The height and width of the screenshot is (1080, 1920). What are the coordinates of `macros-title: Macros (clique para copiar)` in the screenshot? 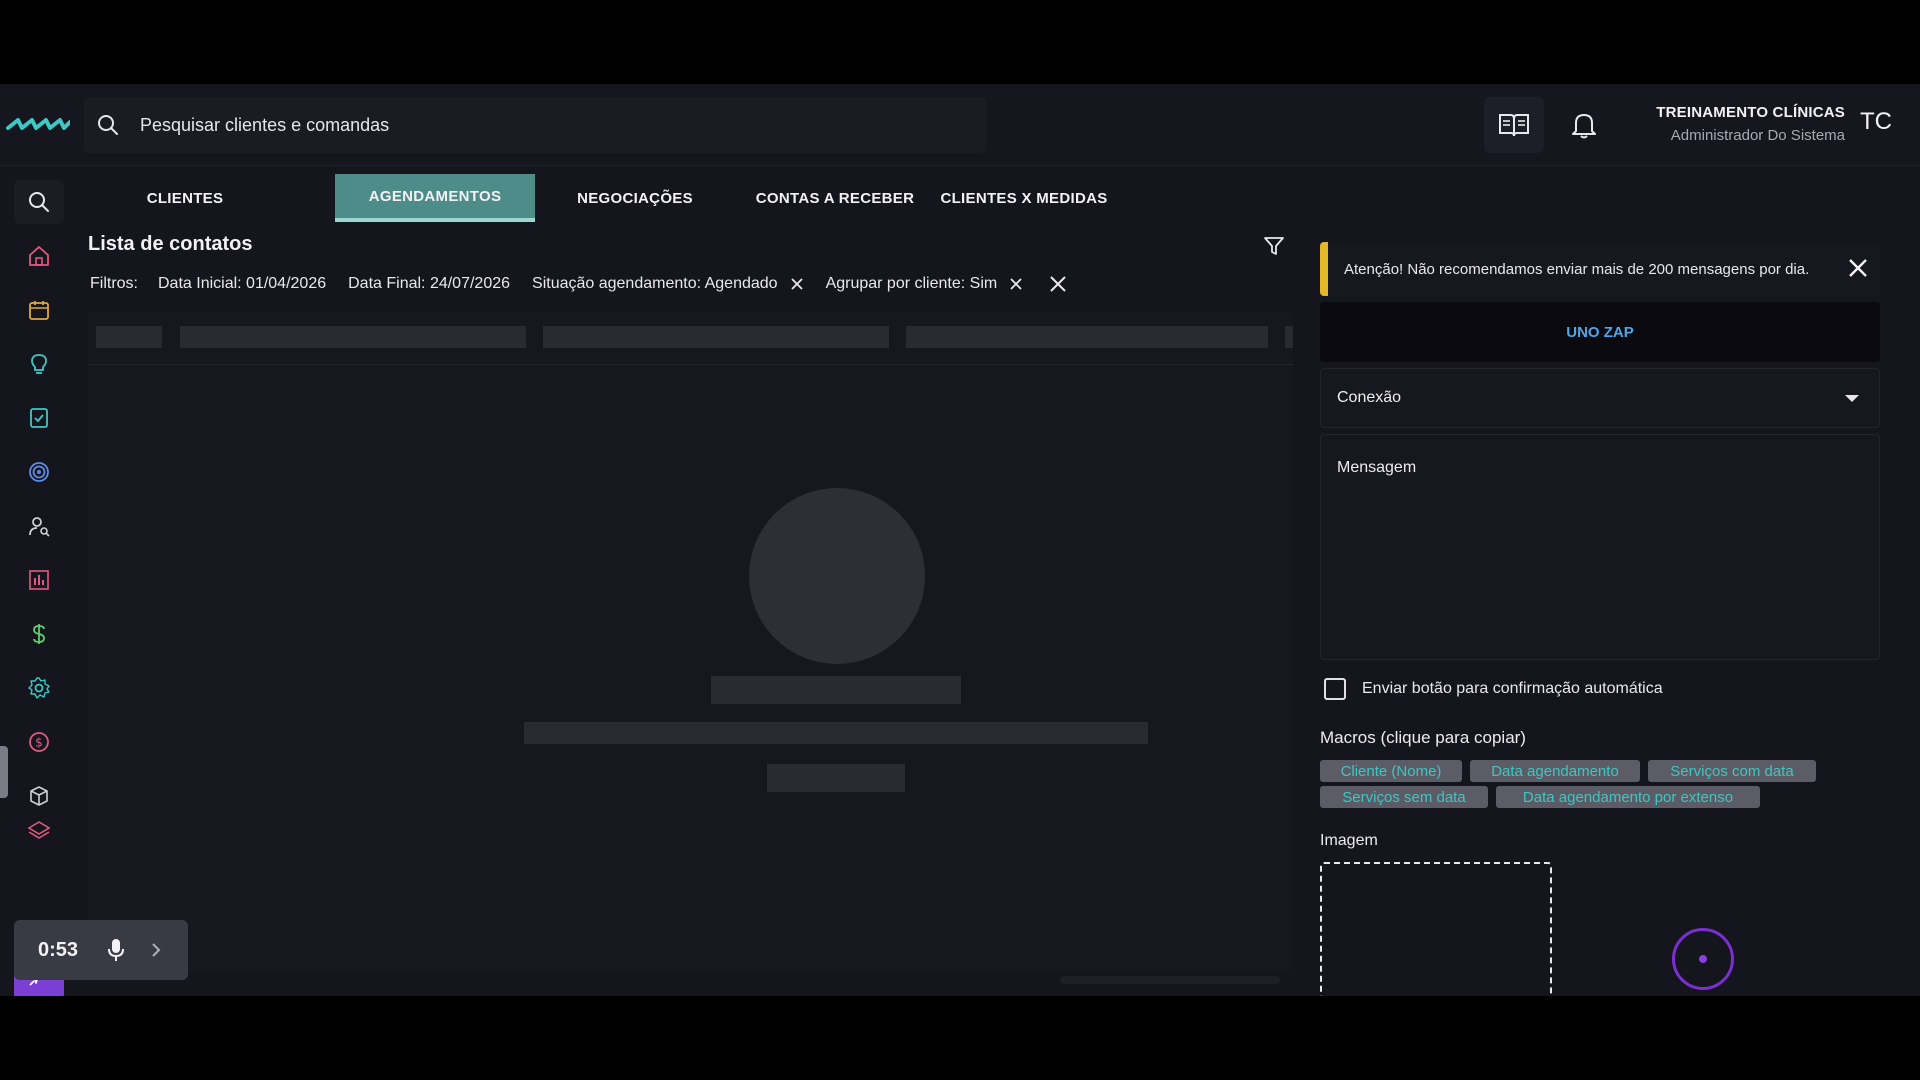 It's located at (1423, 737).